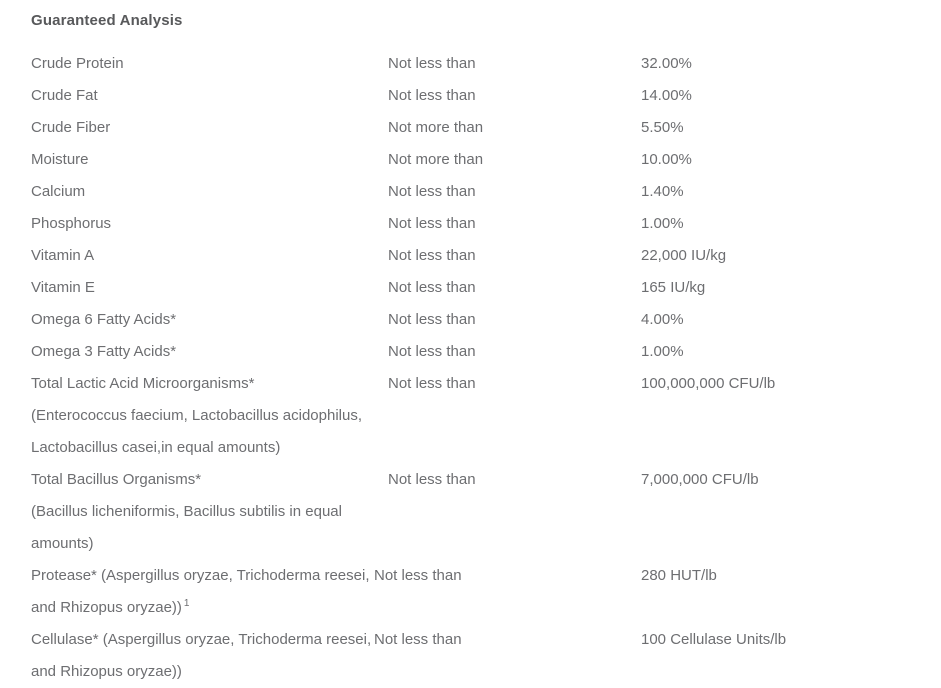  I want to click on table-row: Vitamin A Not less than 22,000 IU/kg, so click(470, 256).